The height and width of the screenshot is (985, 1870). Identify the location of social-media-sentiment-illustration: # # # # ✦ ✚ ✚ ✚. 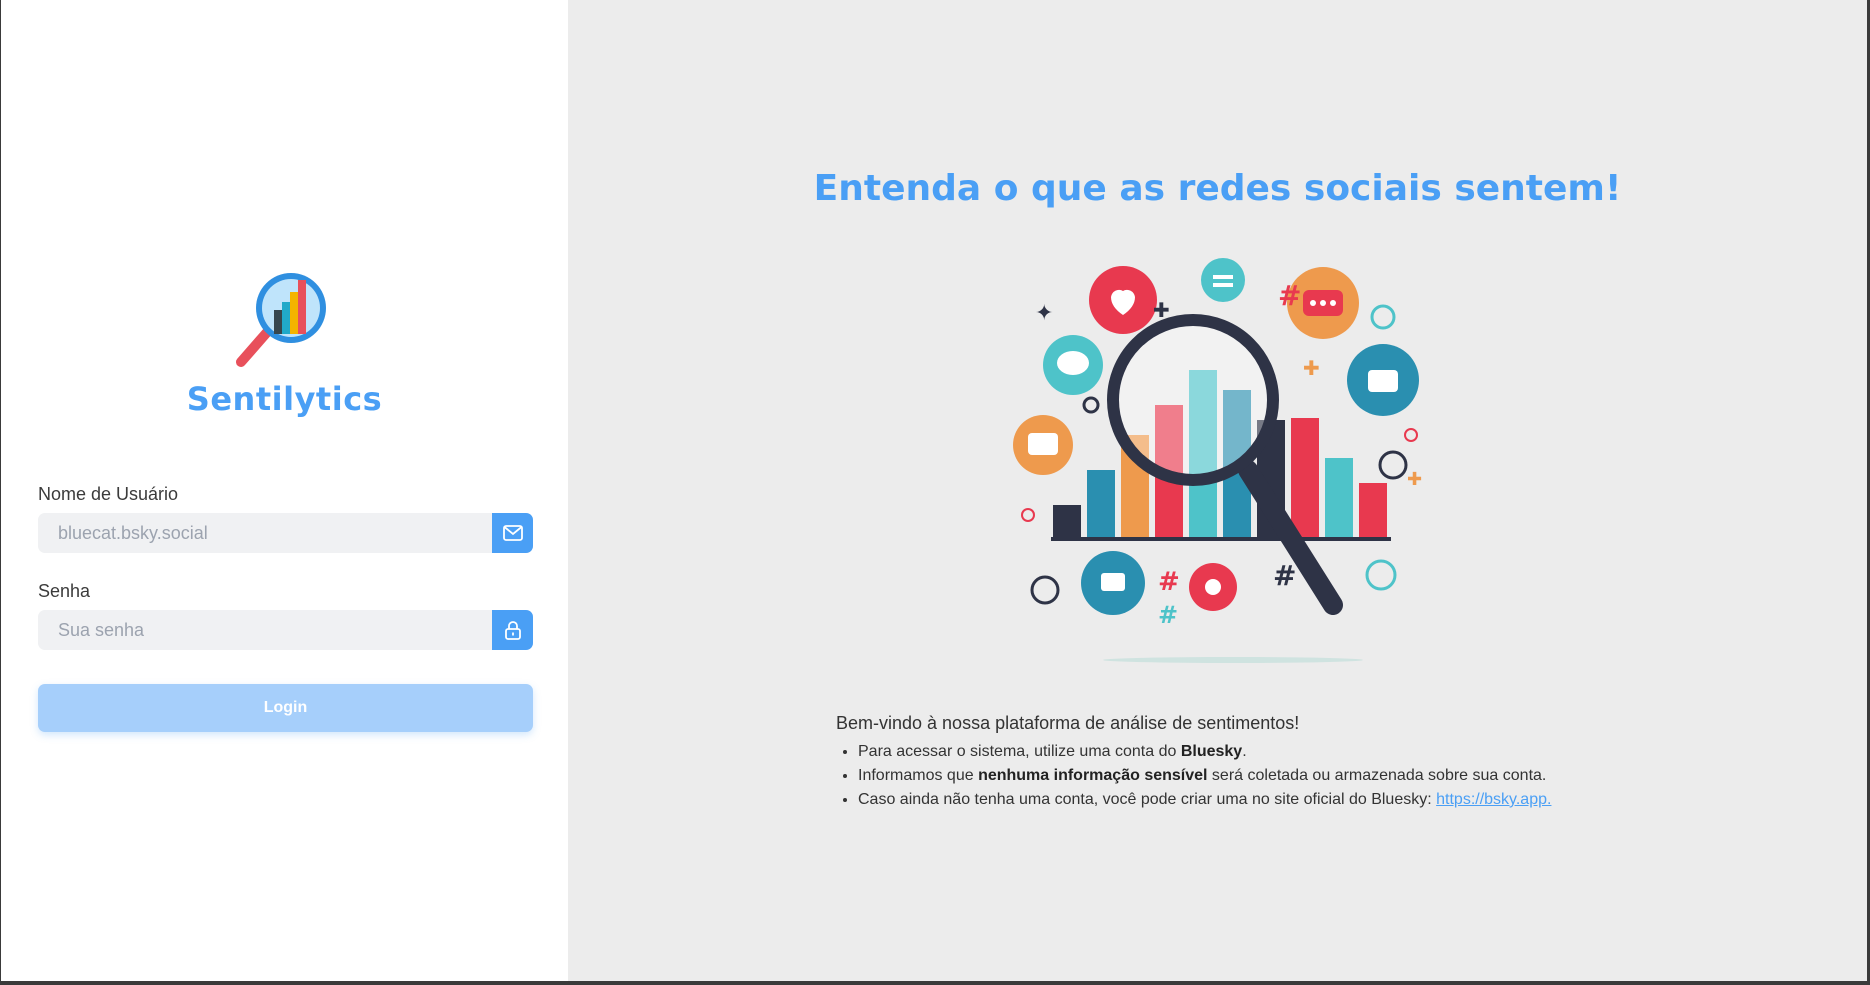
(1233, 455).